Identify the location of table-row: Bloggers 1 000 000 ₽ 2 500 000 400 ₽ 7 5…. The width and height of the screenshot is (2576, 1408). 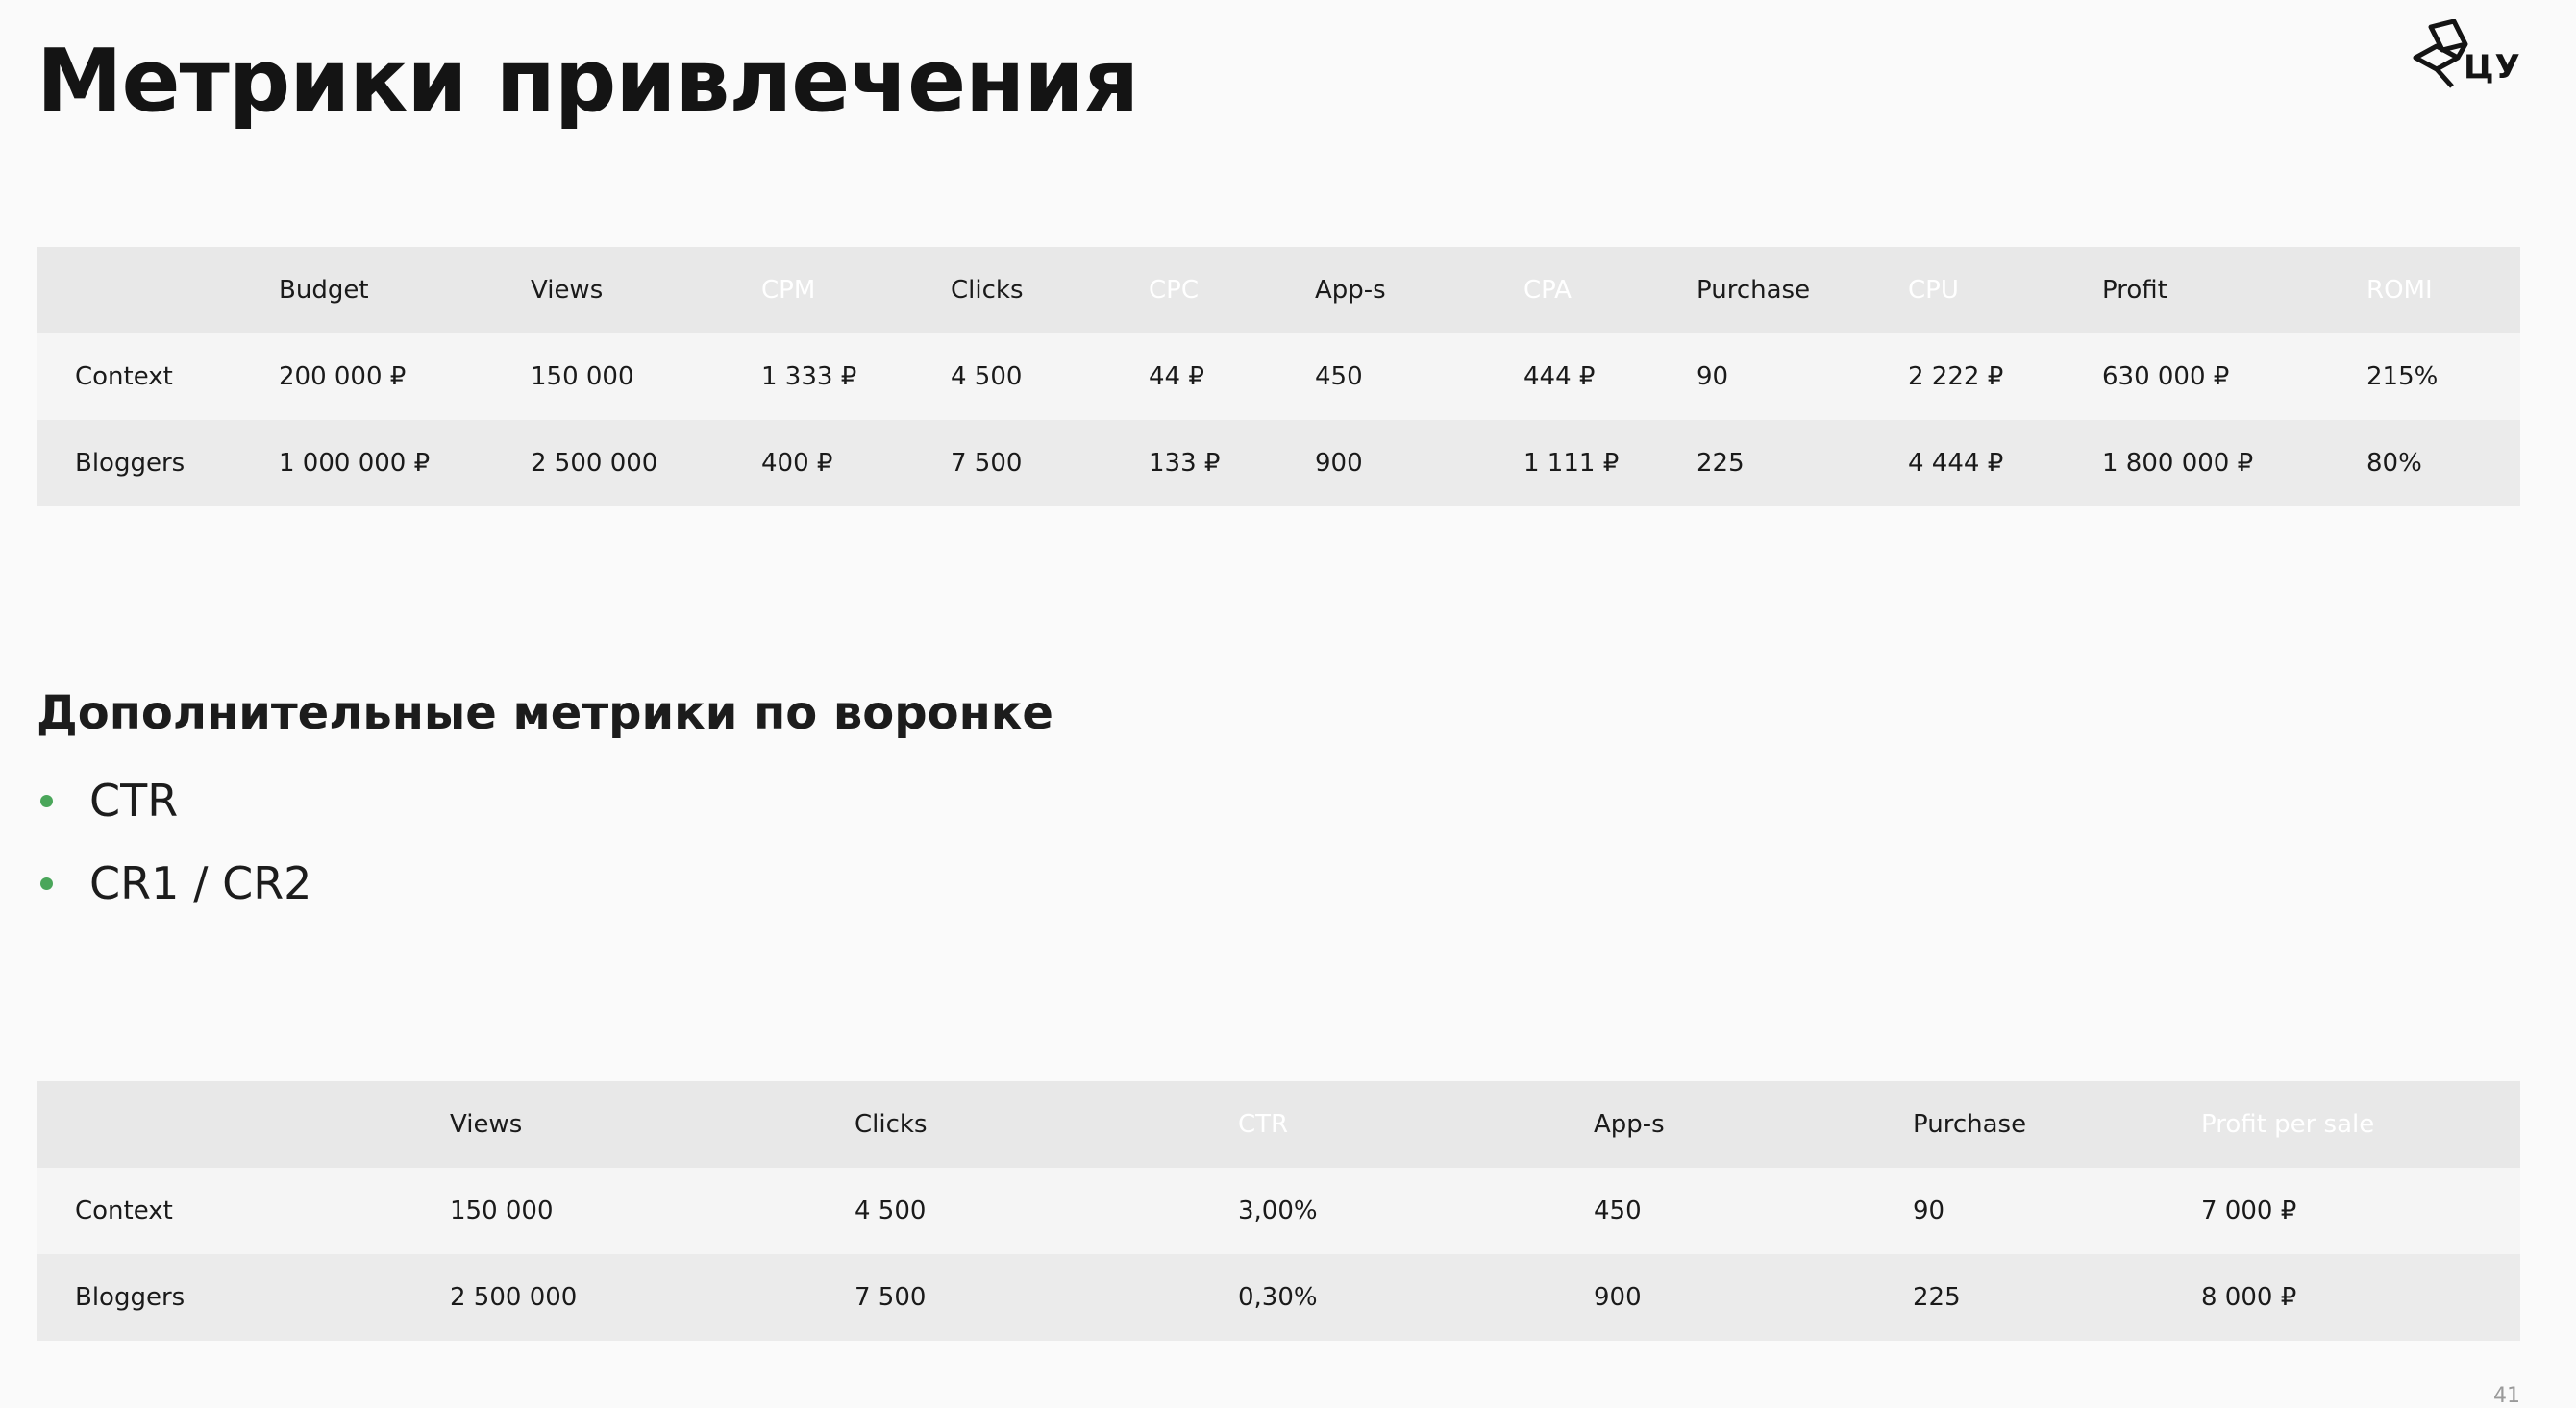
(1279, 463).